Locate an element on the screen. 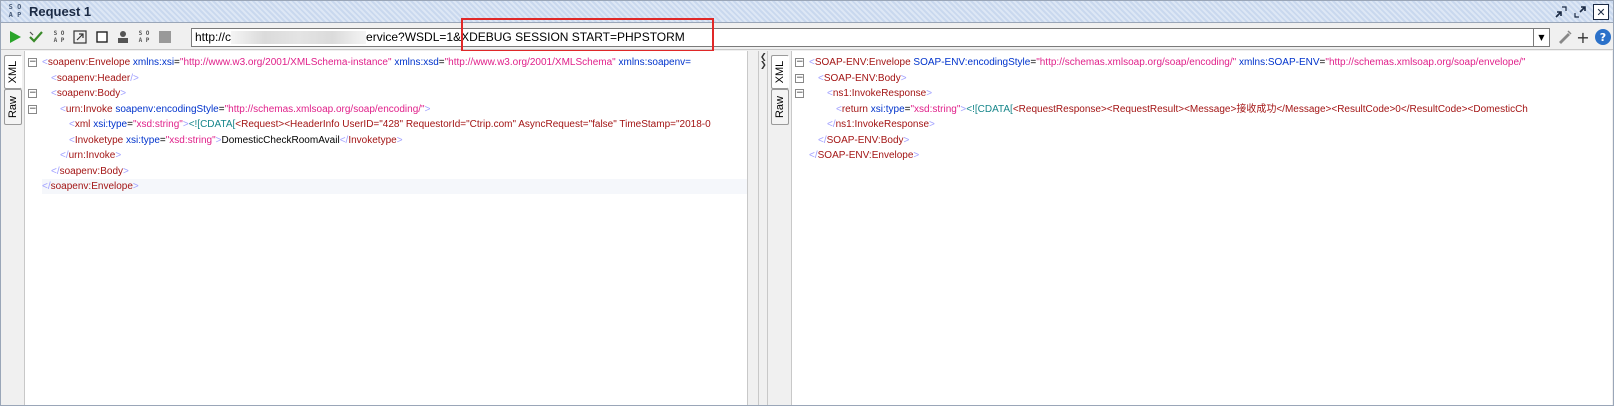 The image size is (1614, 406). xml-attr: xmlns:soapenv= is located at coordinates (655, 62).